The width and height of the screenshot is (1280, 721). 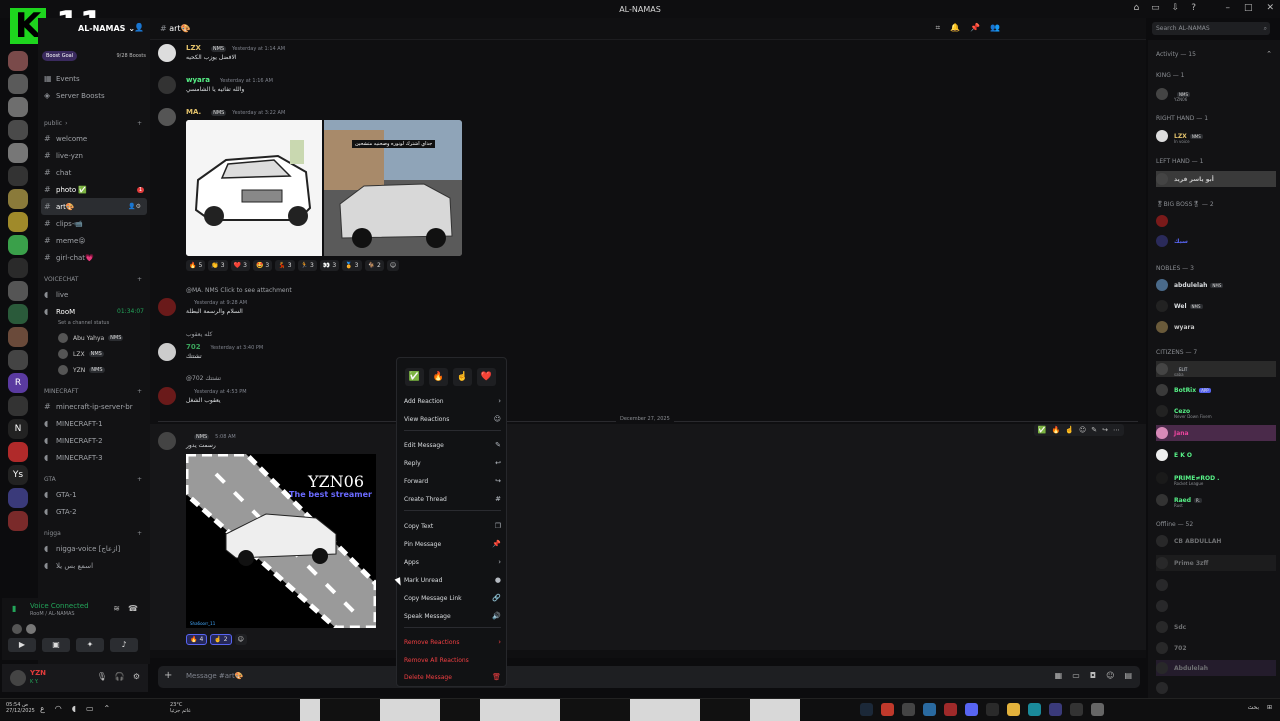 What do you see at coordinates (94, 533) in the screenshot?
I see `category-nigga: nigga +` at bounding box center [94, 533].